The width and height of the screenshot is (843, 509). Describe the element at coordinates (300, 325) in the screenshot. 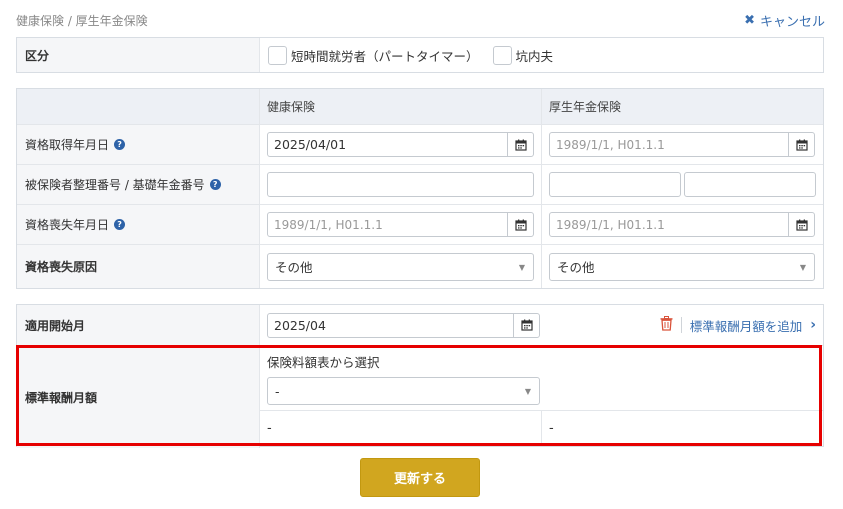

I see `applied-month-value: 2025/04` at that location.